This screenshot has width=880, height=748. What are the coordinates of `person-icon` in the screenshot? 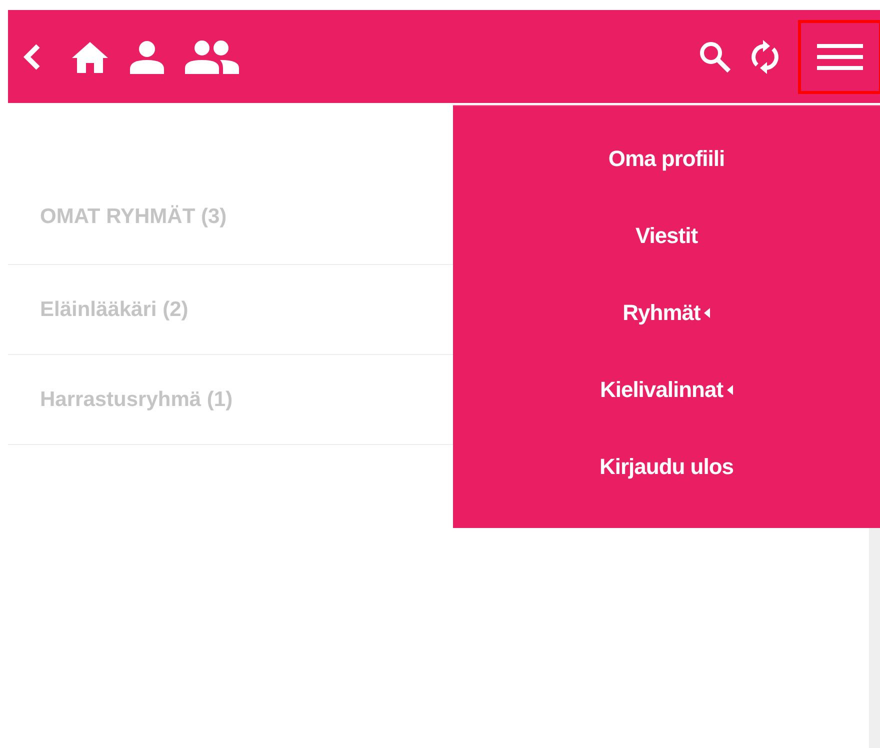 It's located at (147, 57).